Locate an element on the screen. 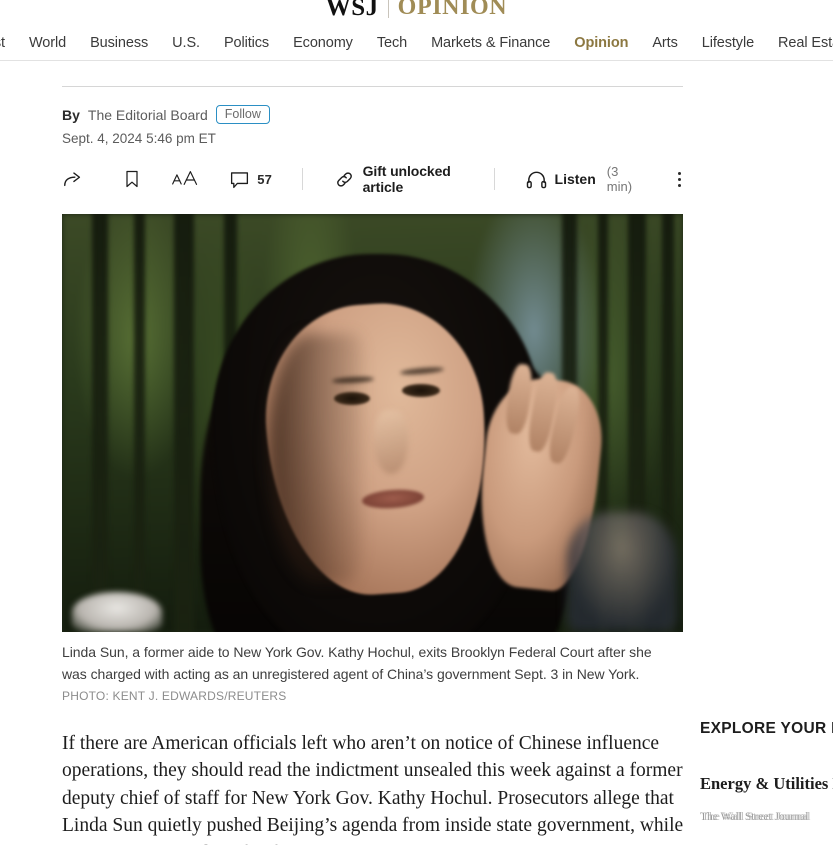 The width and height of the screenshot is (833, 845). article-action-toolbar: 57 Gift unlocked article Listen (3 min) is located at coordinates (372, 179).